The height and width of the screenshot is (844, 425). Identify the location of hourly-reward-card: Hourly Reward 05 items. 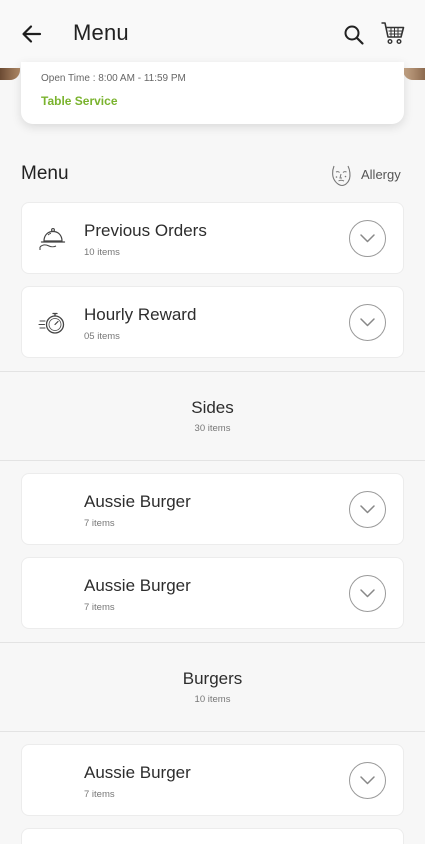
(212, 322).